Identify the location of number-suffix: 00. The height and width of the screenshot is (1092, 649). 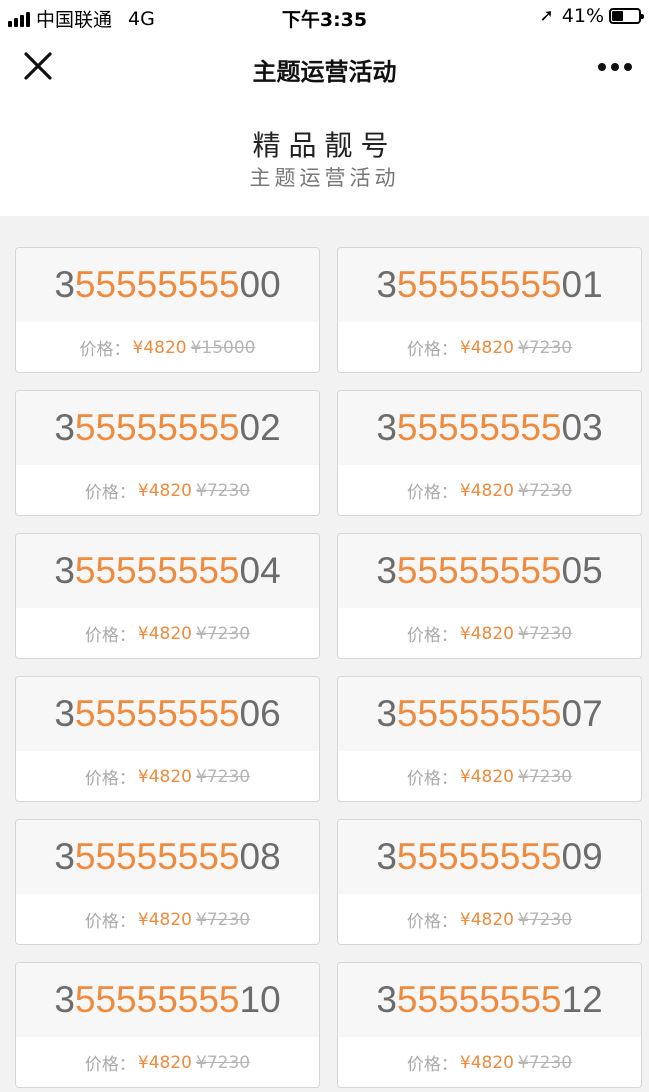
(260, 284).